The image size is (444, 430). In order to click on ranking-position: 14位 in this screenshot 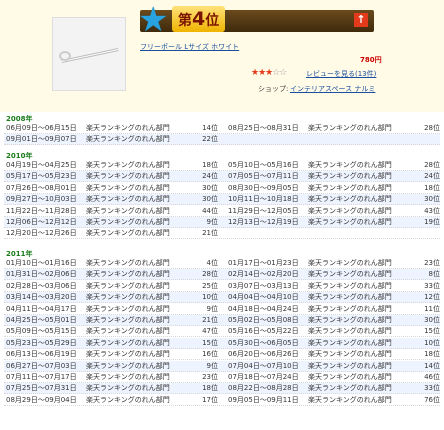, I will do `click(432, 365)`.